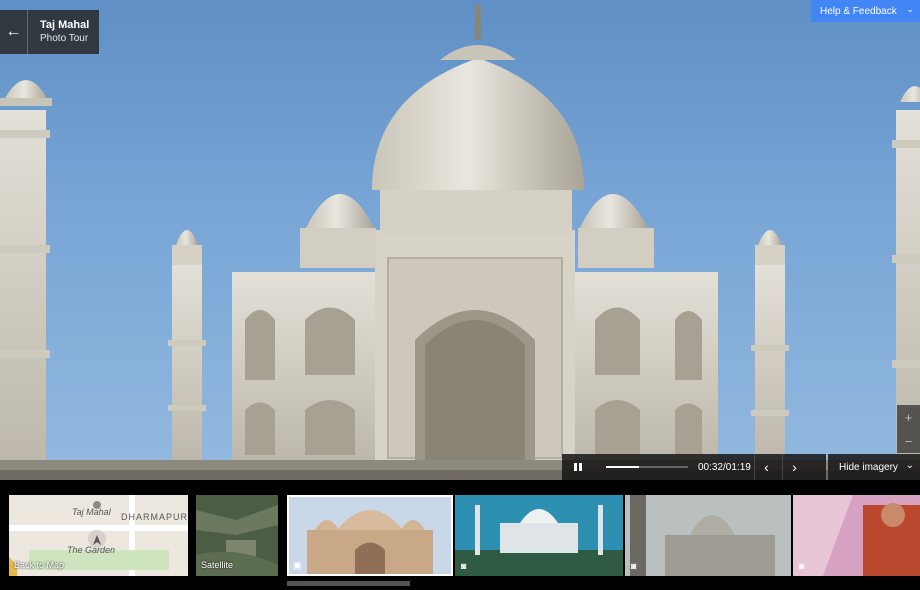 Image resolution: width=920 pixels, height=590 pixels. Describe the element at coordinates (65, 25) in the screenshot. I see `tour-title-main: Taj Mahal` at that location.